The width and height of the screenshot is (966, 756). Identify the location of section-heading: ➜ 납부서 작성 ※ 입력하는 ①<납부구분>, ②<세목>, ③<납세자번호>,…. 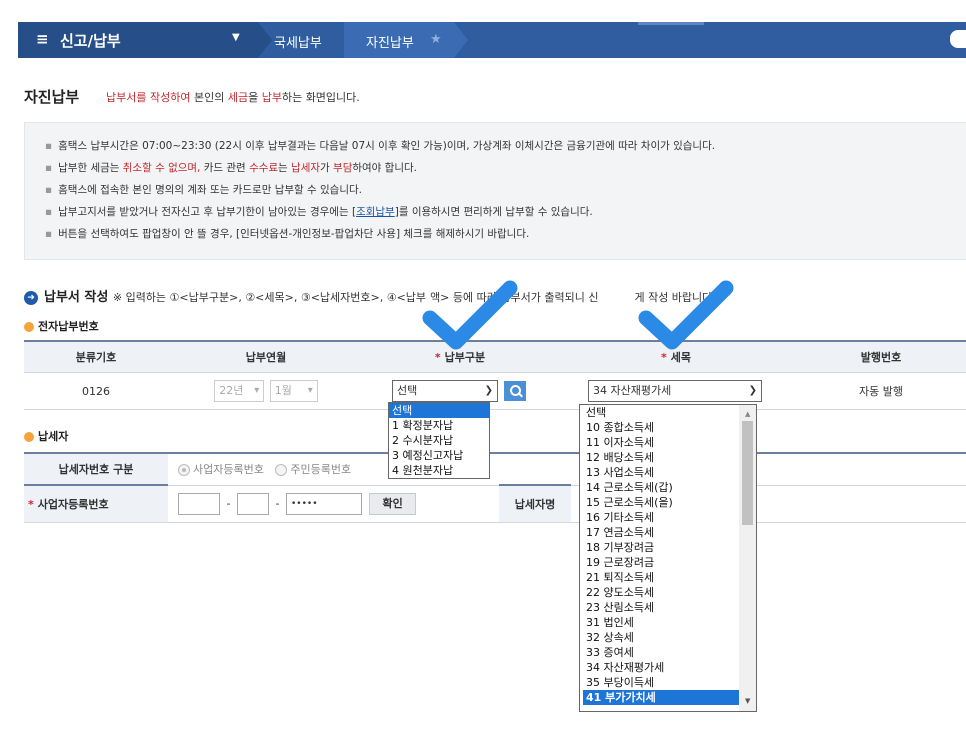
(370, 295).